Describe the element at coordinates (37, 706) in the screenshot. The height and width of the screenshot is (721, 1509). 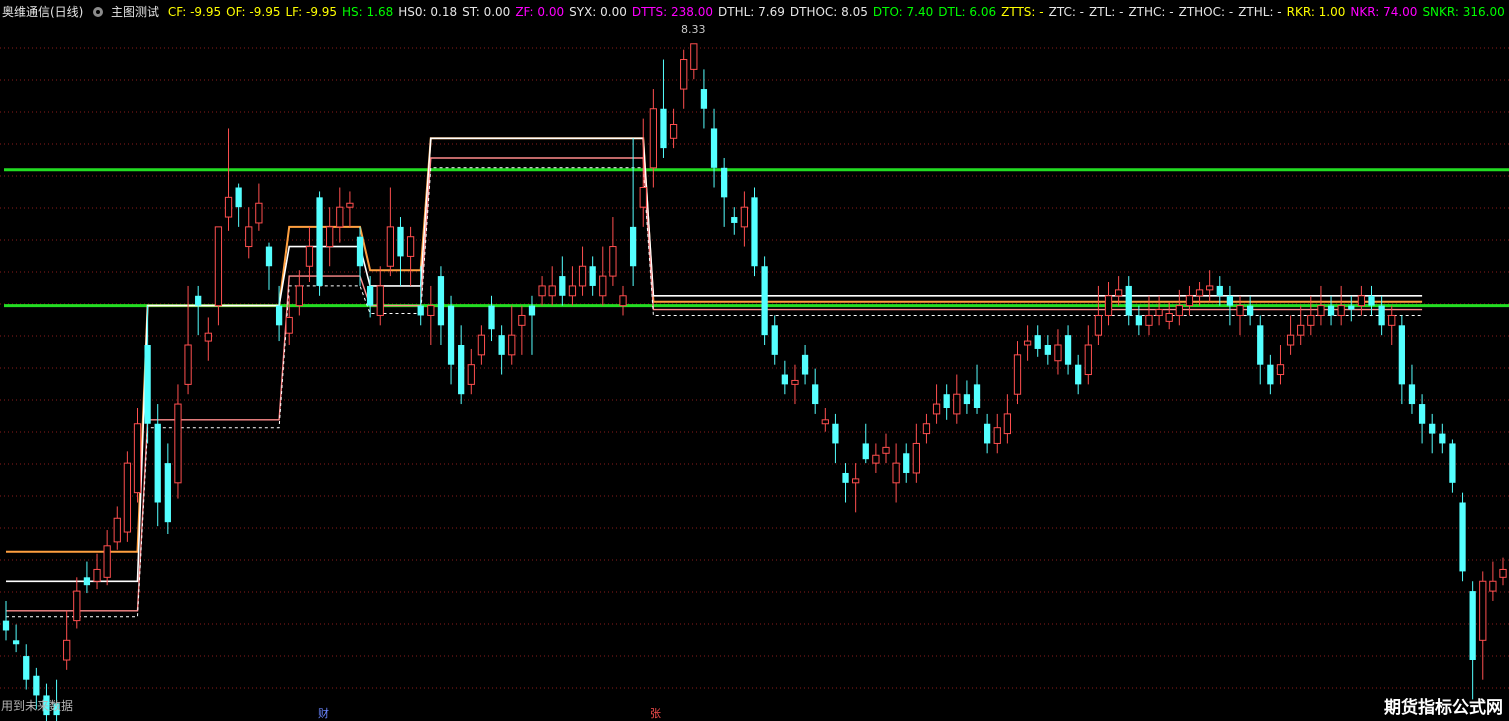
I see `future-data-note: 用到未来数据` at that location.